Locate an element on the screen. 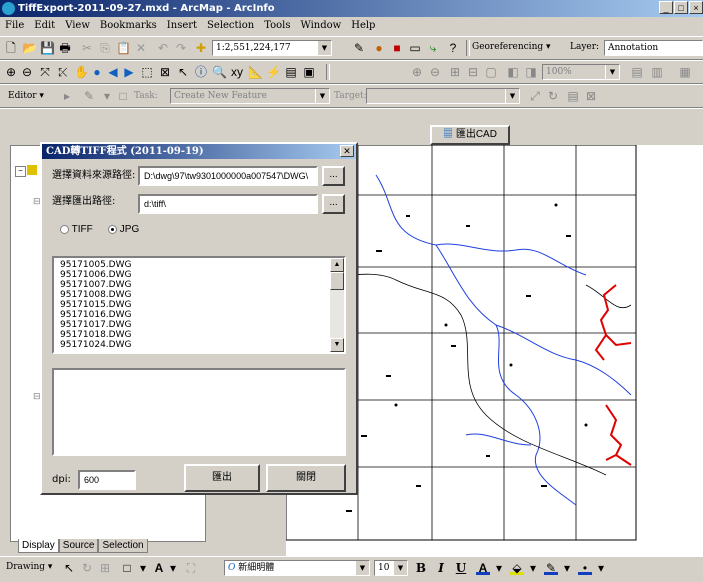 The width and height of the screenshot is (703, 582). list-item: 95171015.DWG is located at coordinates (199, 305).